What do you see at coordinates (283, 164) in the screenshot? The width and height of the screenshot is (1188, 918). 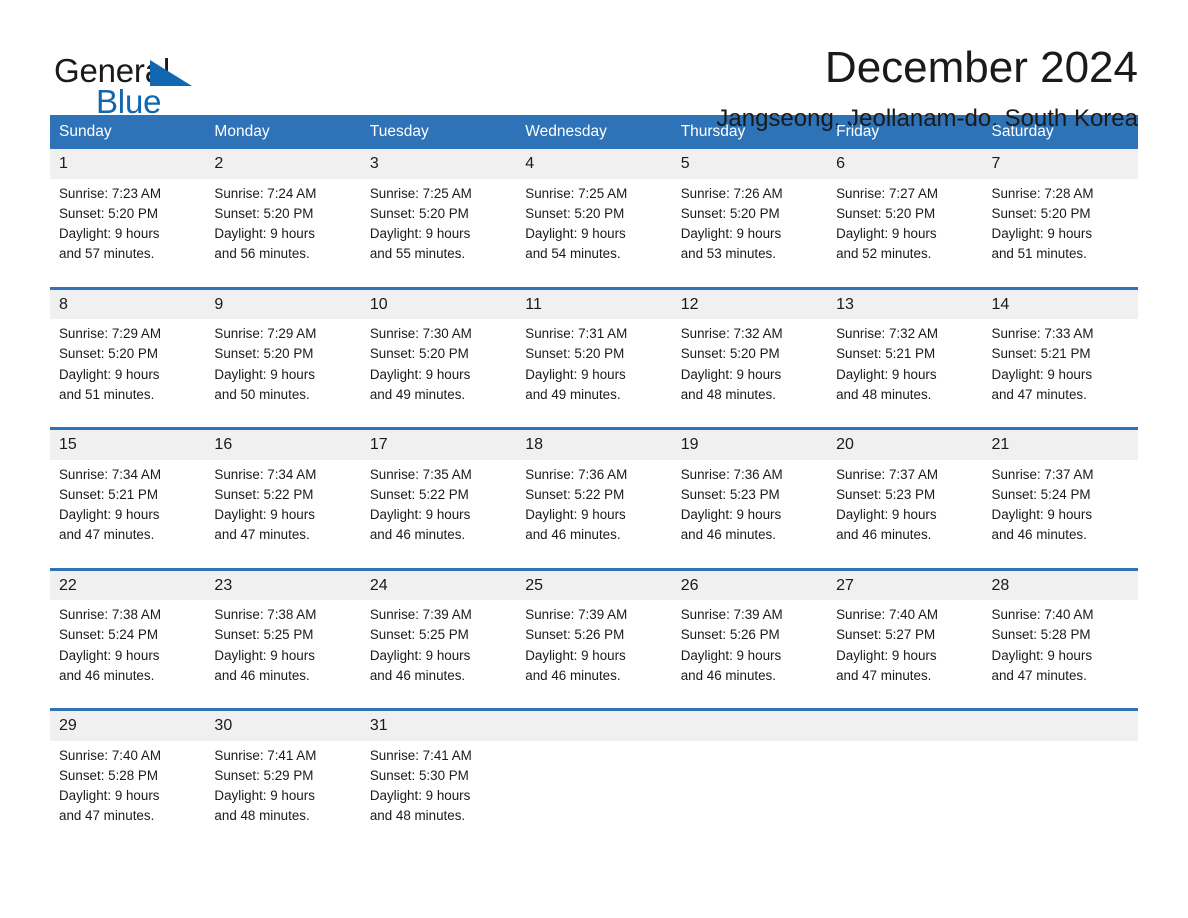 I see `day-number: 2` at bounding box center [283, 164].